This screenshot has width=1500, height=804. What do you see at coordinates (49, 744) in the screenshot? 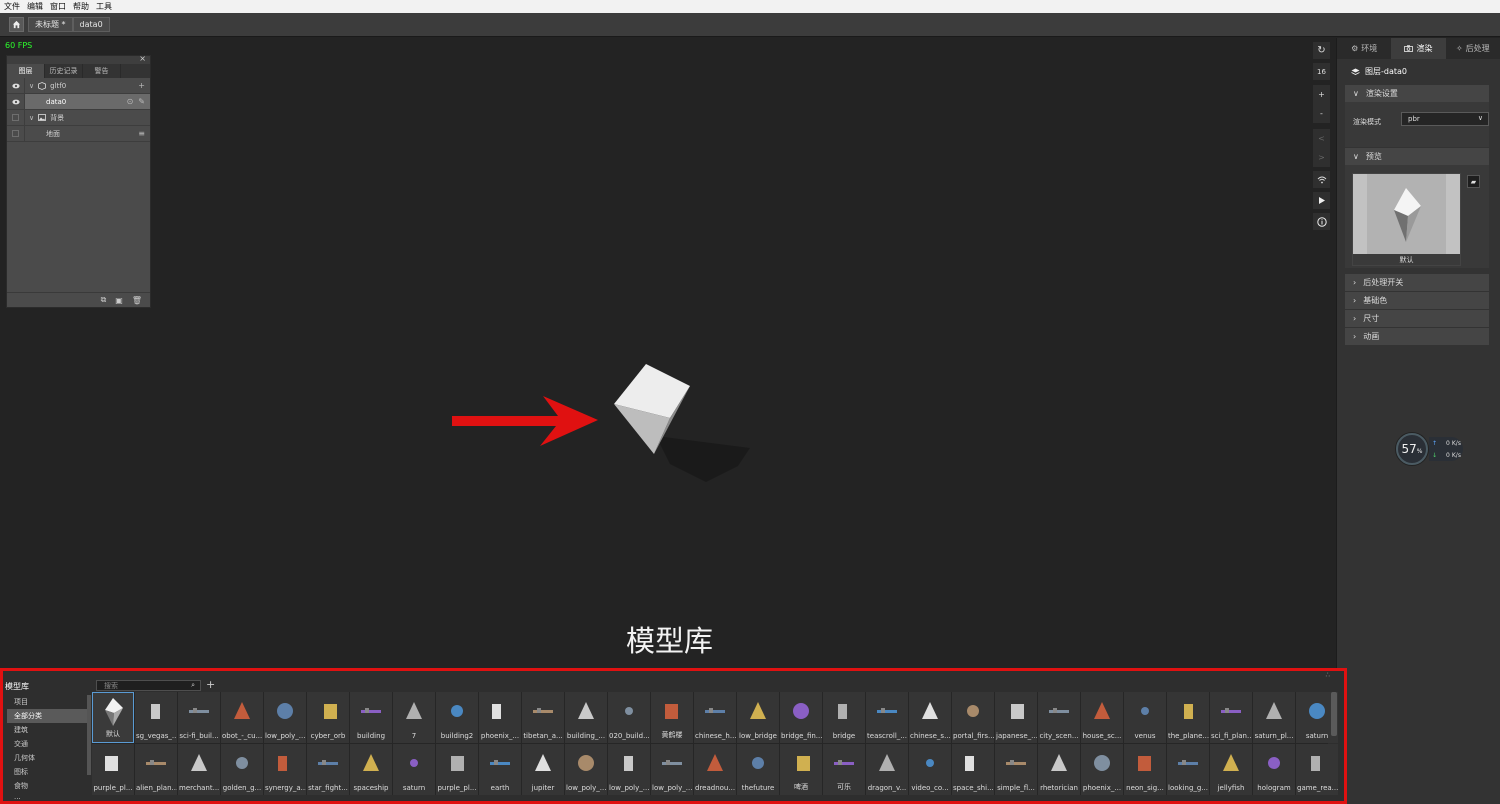
I see `category-item: 交通` at bounding box center [49, 744].